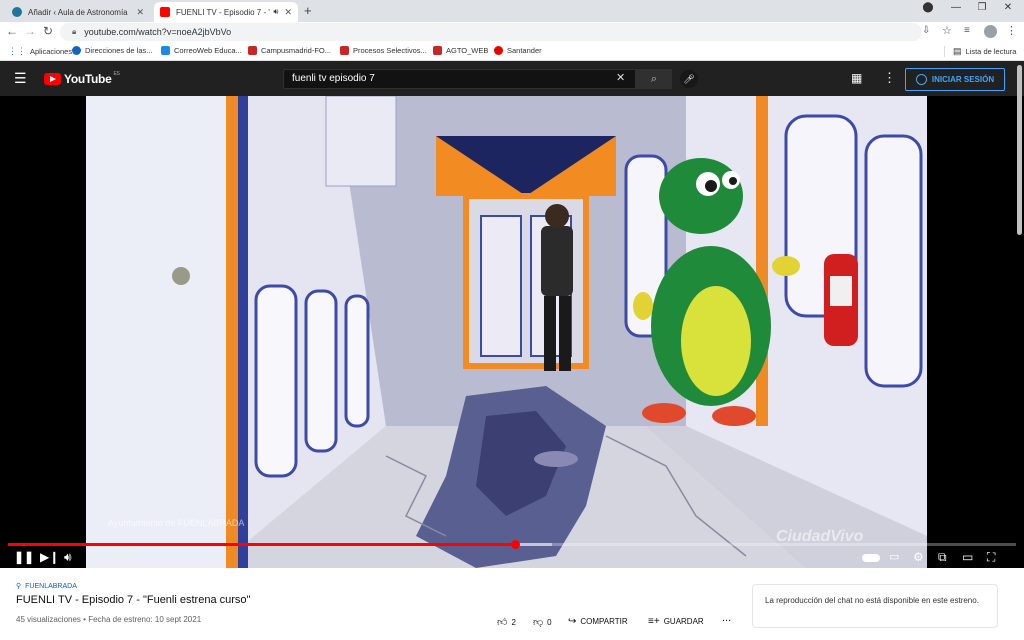 This screenshot has width=1024, height=640. Describe the element at coordinates (88, 79) in the screenshot. I see `logo-text: YouTube` at that location.